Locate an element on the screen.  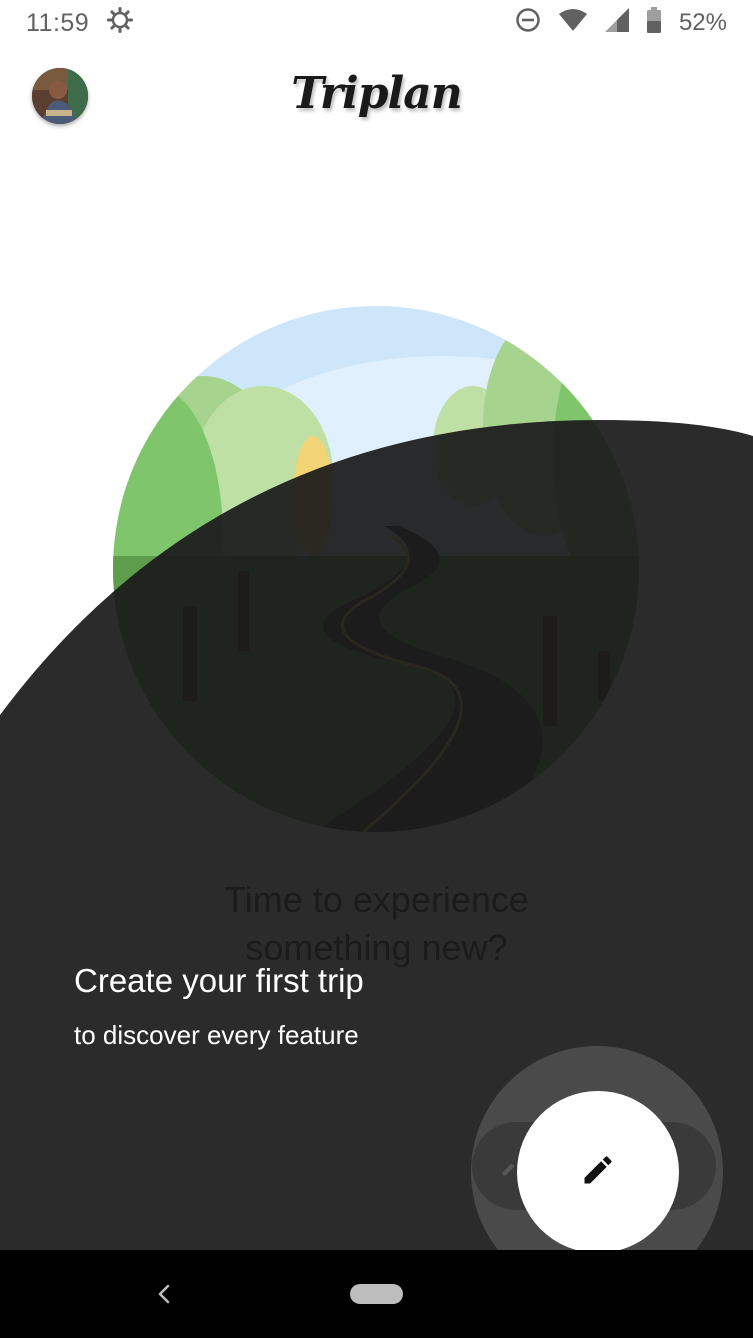
empty-state-text: Time to experience something new? is located at coordinates (376, 924).